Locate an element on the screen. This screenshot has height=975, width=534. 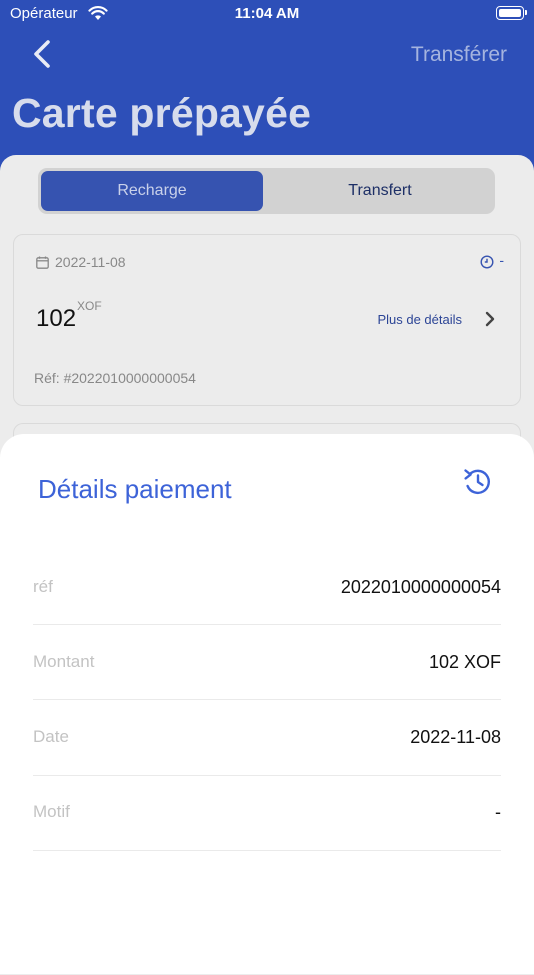
transaction-amount: 102 is located at coordinates (56, 318).